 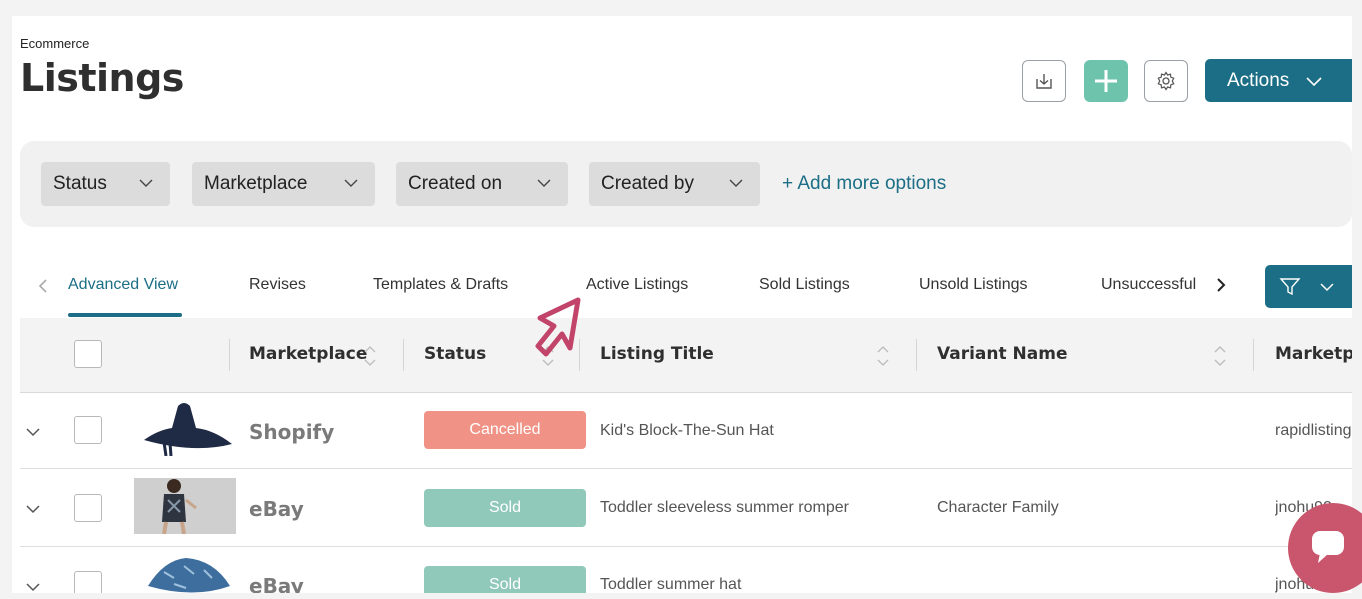 I want to click on marketplace-account-cell: rapidlisting, so click(x=1313, y=430).